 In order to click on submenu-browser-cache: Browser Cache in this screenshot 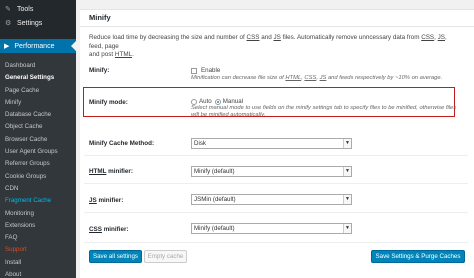, I will do `click(38, 140)`.